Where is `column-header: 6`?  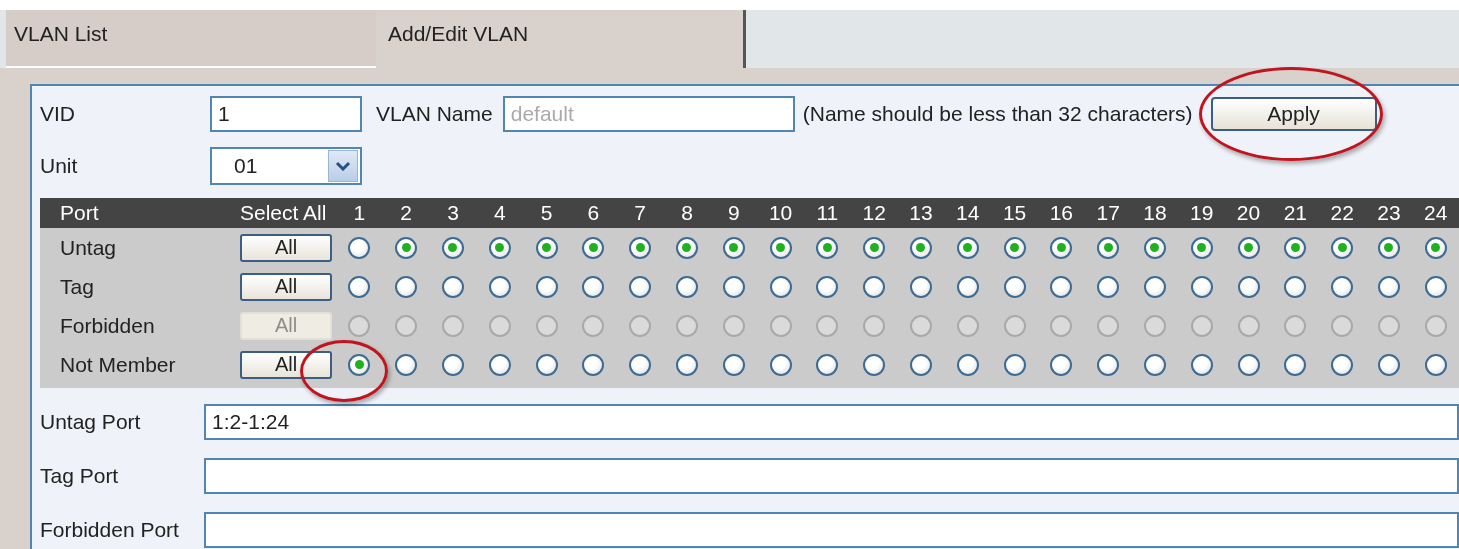 column-header: 6 is located at coordinates (593, 213).